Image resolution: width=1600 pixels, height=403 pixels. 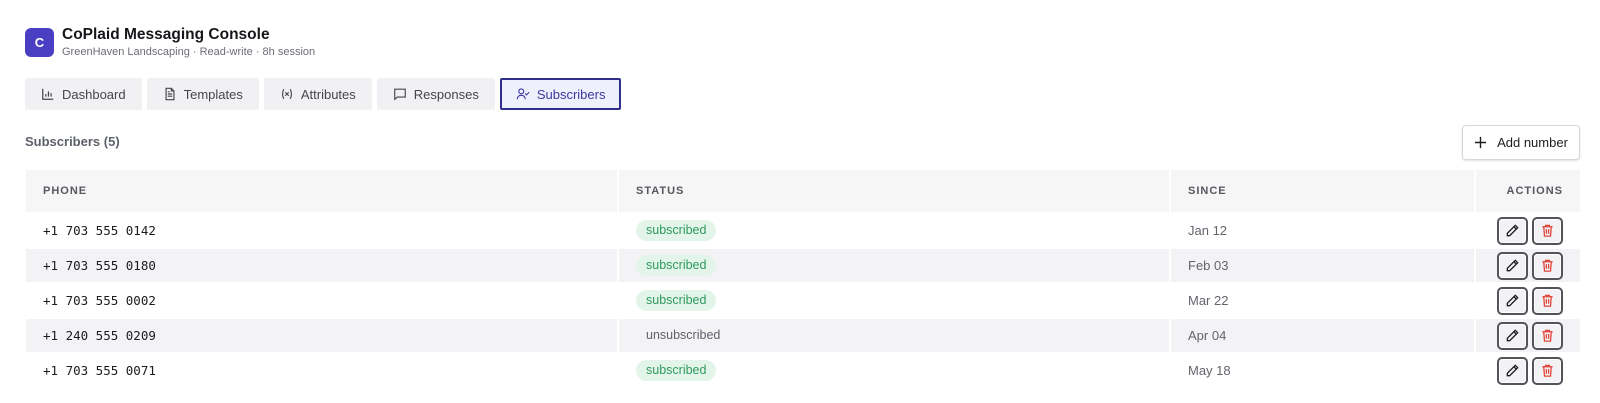 What do you see at coordinates (1208, 300) in the screenshot?
I see `since-date: Mar 22` at bounding box center [1208, 300].